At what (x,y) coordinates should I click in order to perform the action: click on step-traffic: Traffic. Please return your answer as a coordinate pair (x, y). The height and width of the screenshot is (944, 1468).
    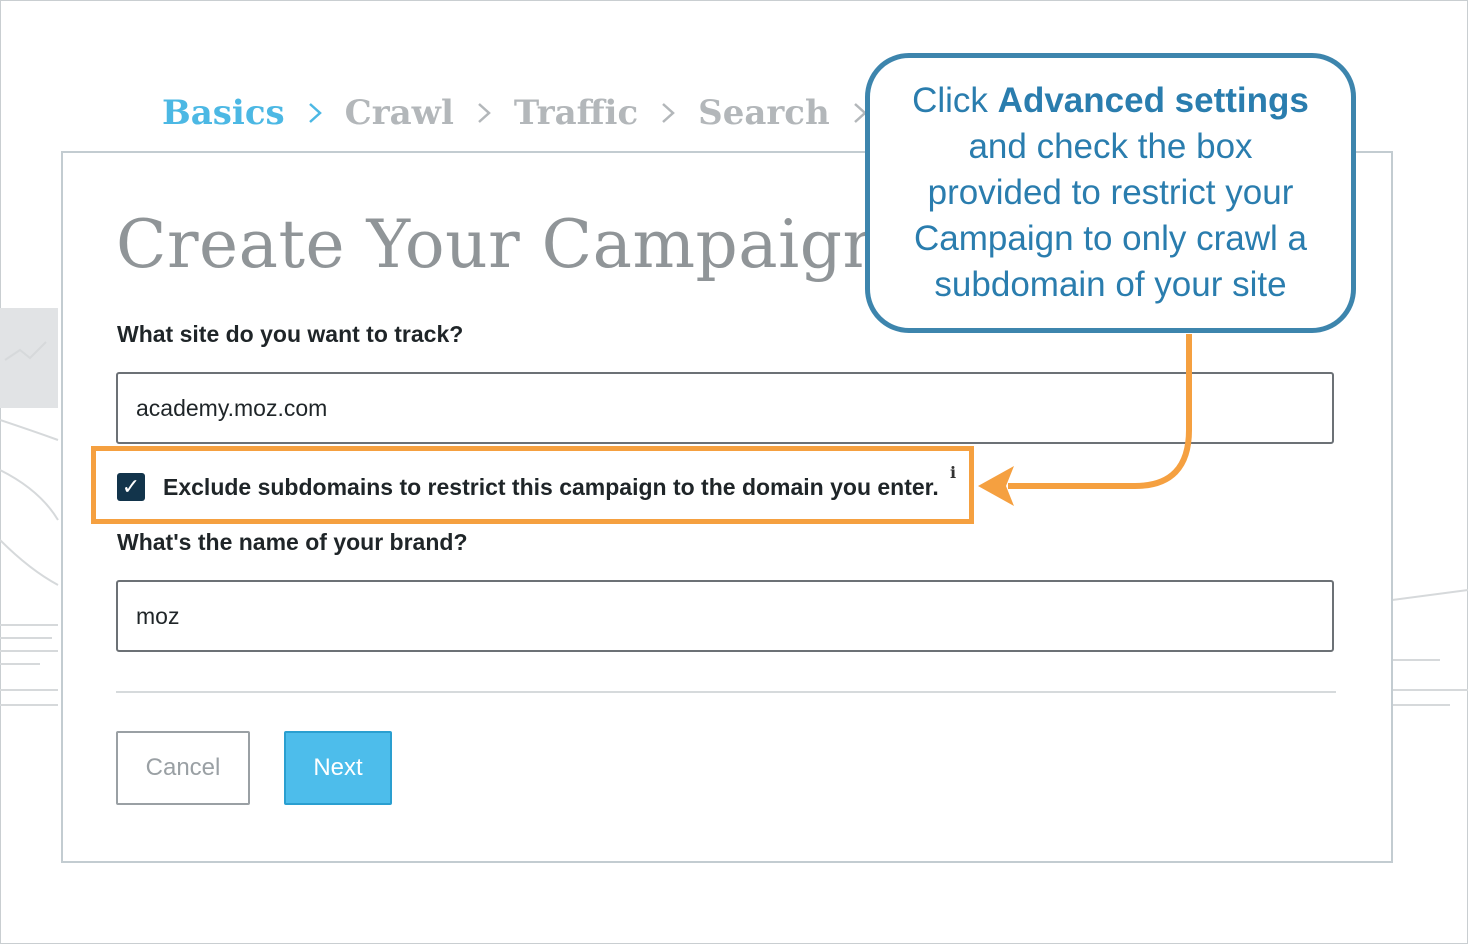
    Looking at the image, I should click on (576, 113).